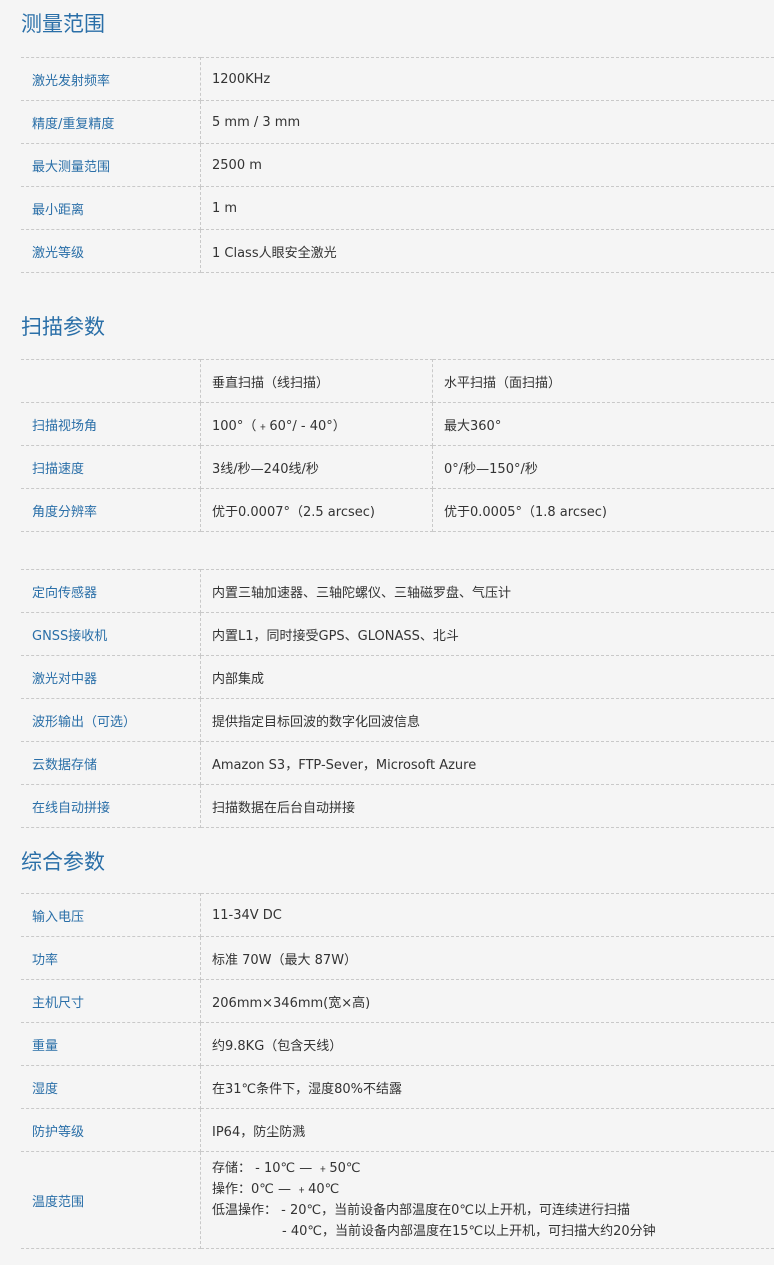  I want to click on row-value: 扫描数据在后台自动拼接, so click(487, 806).